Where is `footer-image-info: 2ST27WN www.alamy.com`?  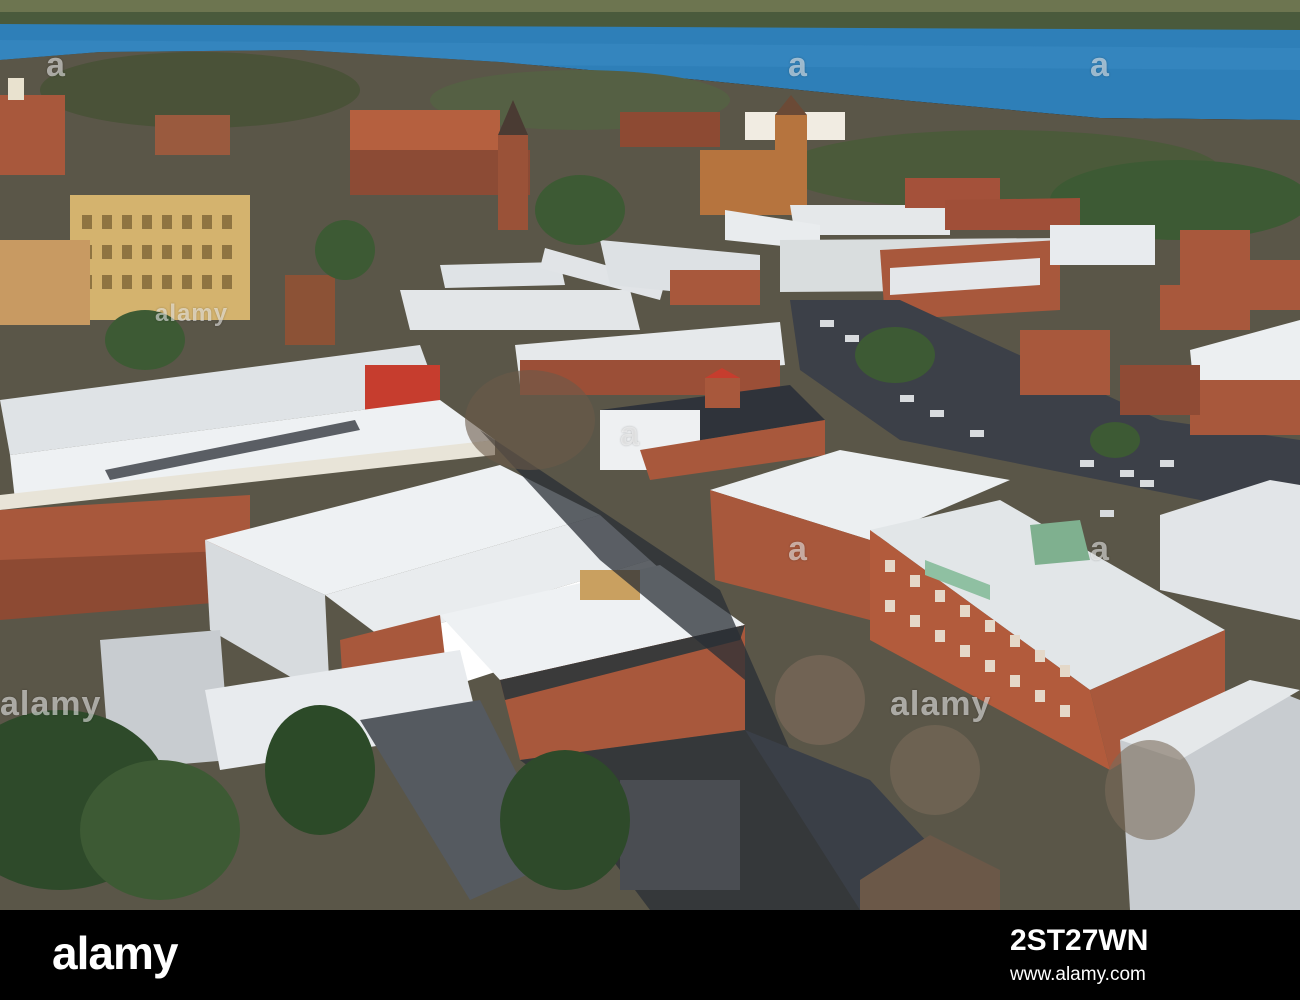 footer-image-info: 2ST27WN www.alamy.com is located at coordinates (1135, 955).